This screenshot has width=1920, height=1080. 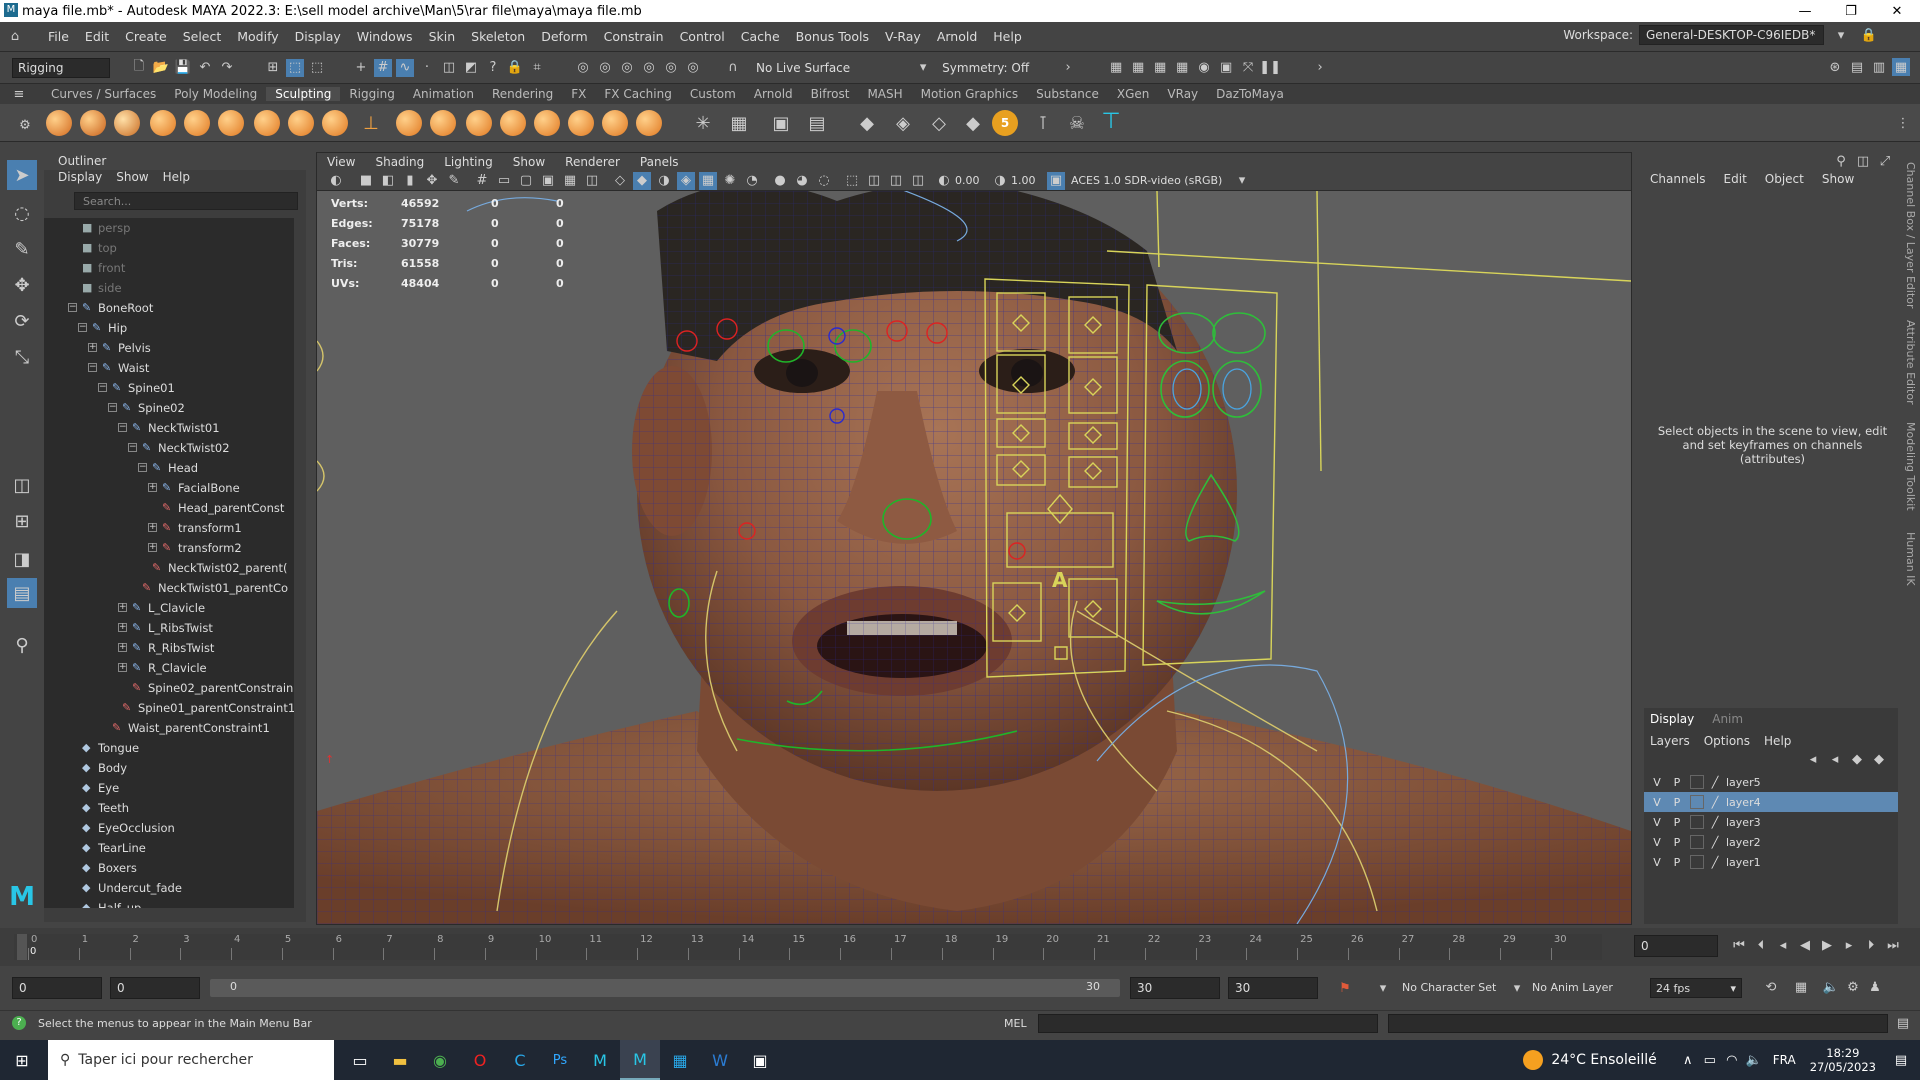 What do you see at coordinates (1731, 35) in the screenshot?
I see `workspace-dropdown: General-DESKTOP-C96IEDB*` at bounding box center [1731, 35].